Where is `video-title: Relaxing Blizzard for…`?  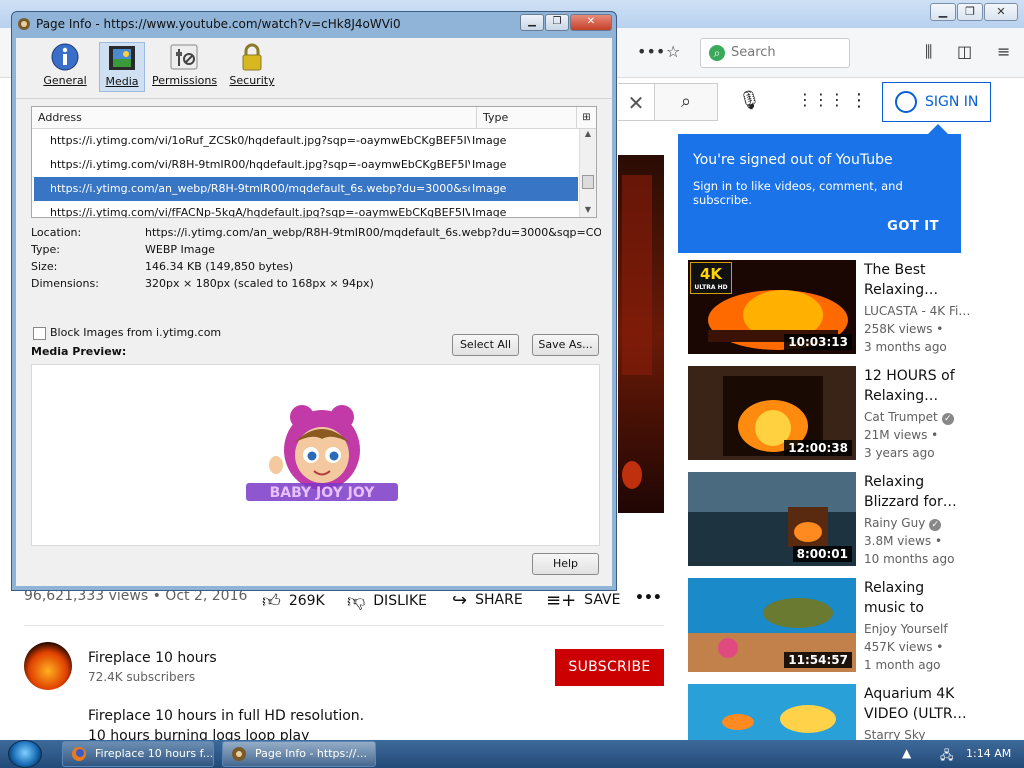 video-title: Relaxing Blizzard for… is located at coordinates (916, 492).